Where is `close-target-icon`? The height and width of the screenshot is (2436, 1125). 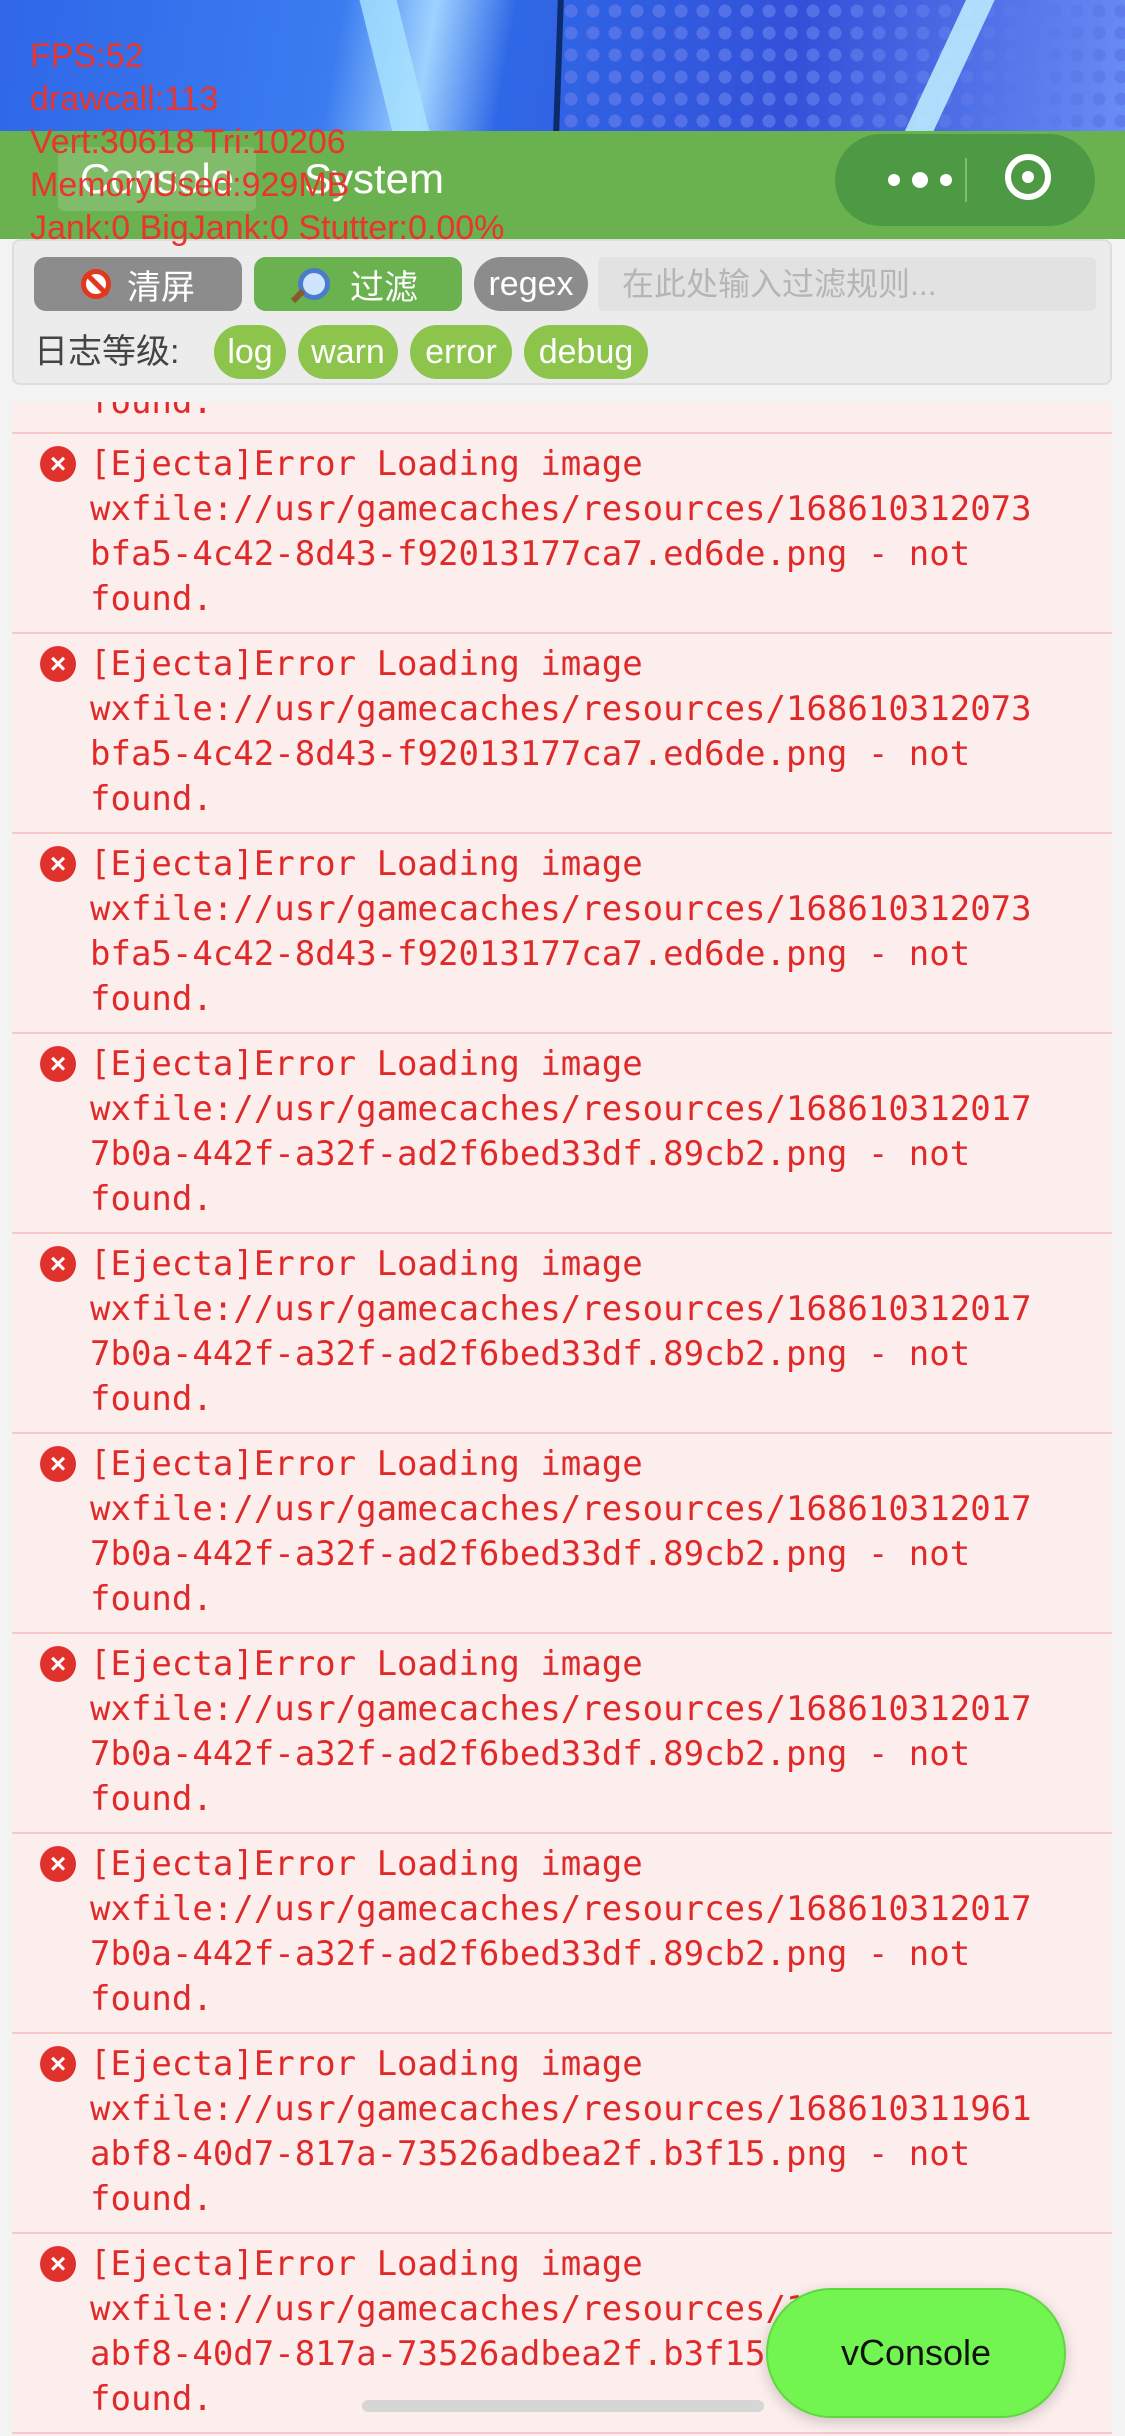 close-target-icon is located at coordinates (1028, 177).